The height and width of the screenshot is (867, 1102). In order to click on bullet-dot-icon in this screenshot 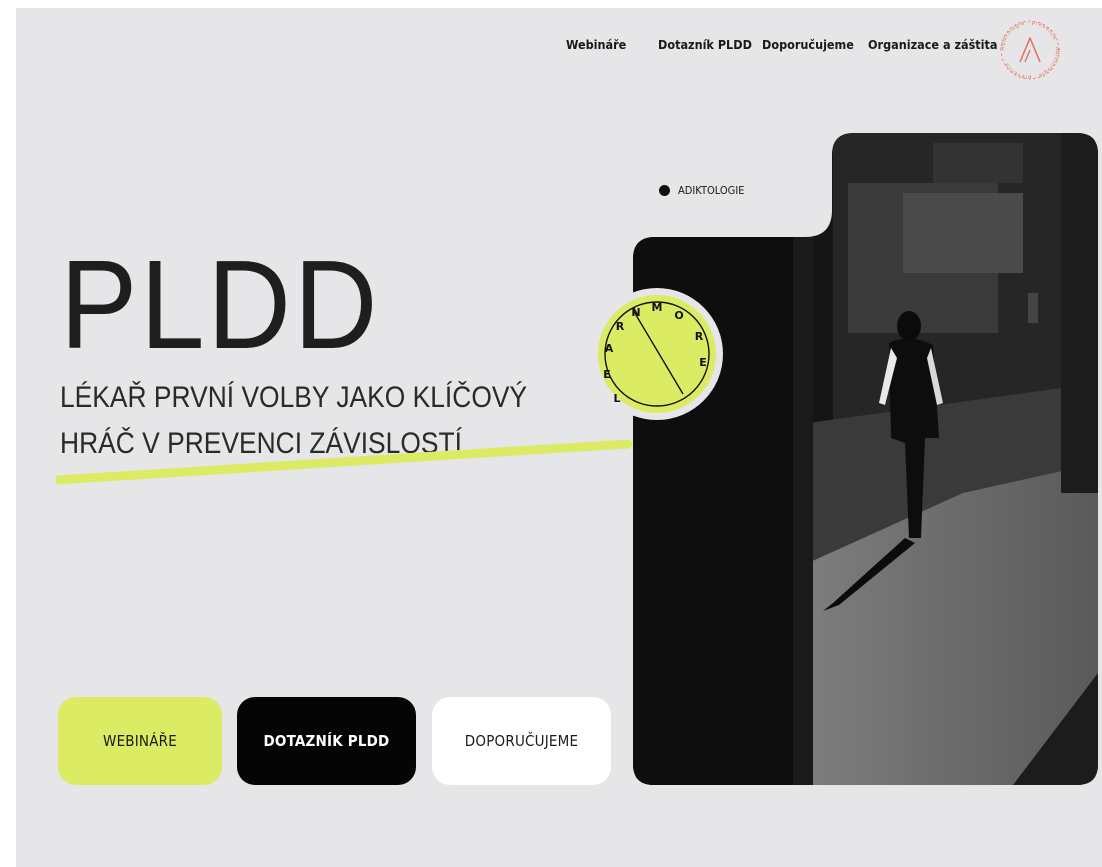, I will do `click(664, 190)`.